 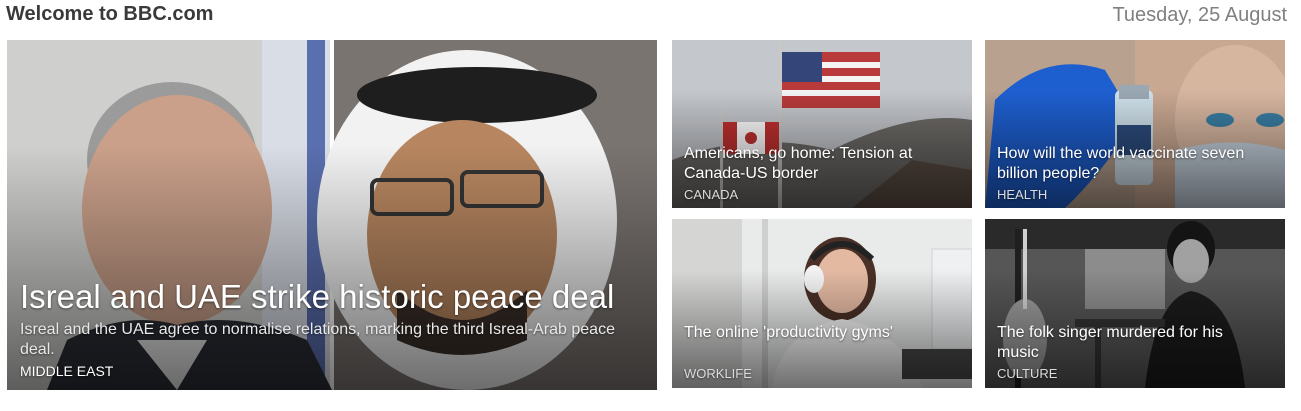 I want to click on story-card-worklife: The online 'productivity gyms' WORKLIFE, so click(x=822, y=303).